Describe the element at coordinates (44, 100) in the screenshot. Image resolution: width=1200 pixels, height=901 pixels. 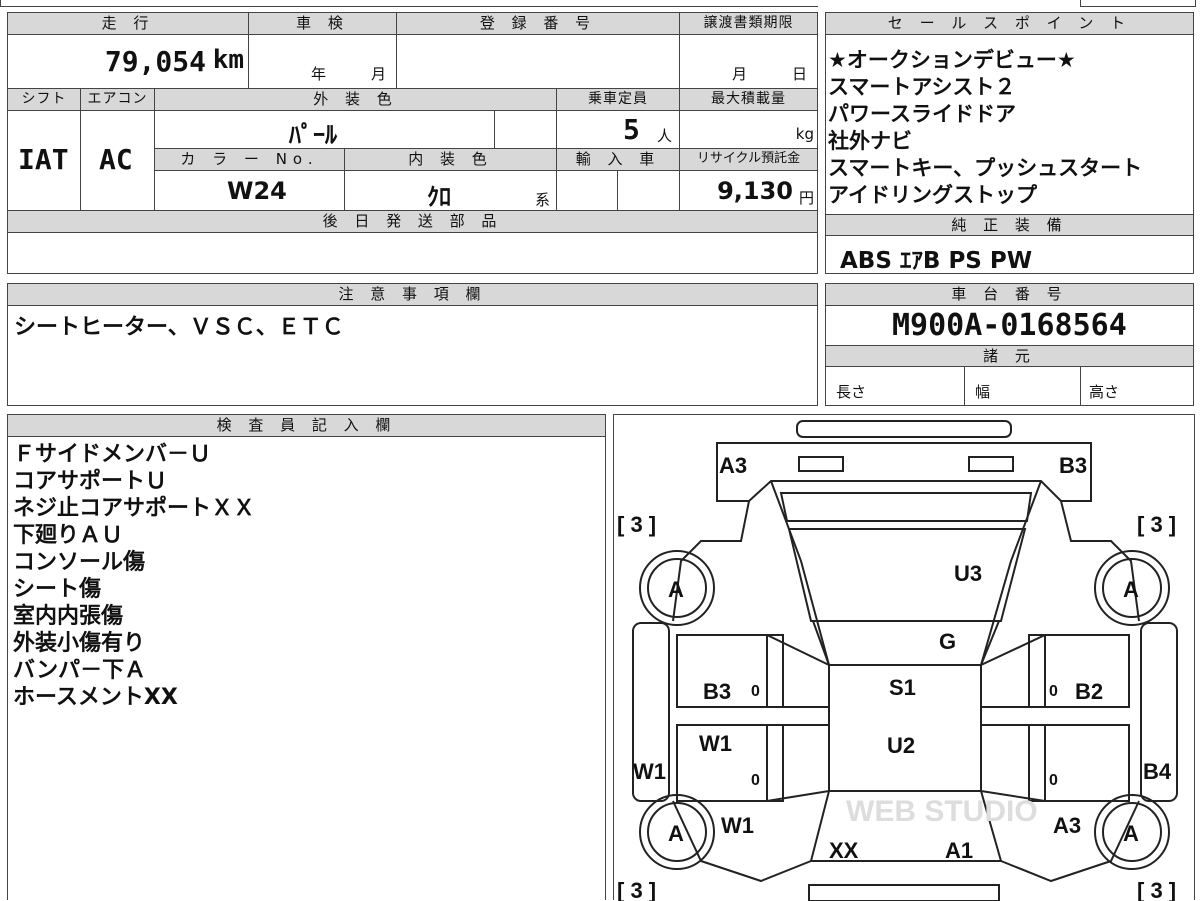
I see `shift-header: シフト` at that location.